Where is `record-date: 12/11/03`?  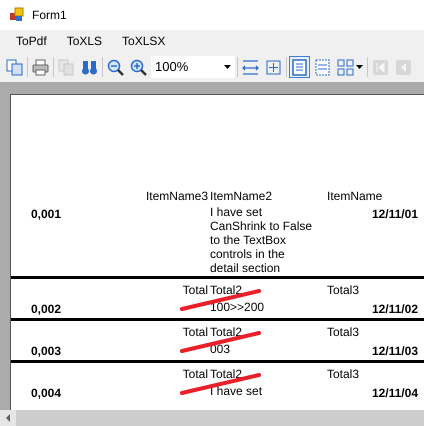
record-date: 12/11/03 is located at coordinates (395, 351).